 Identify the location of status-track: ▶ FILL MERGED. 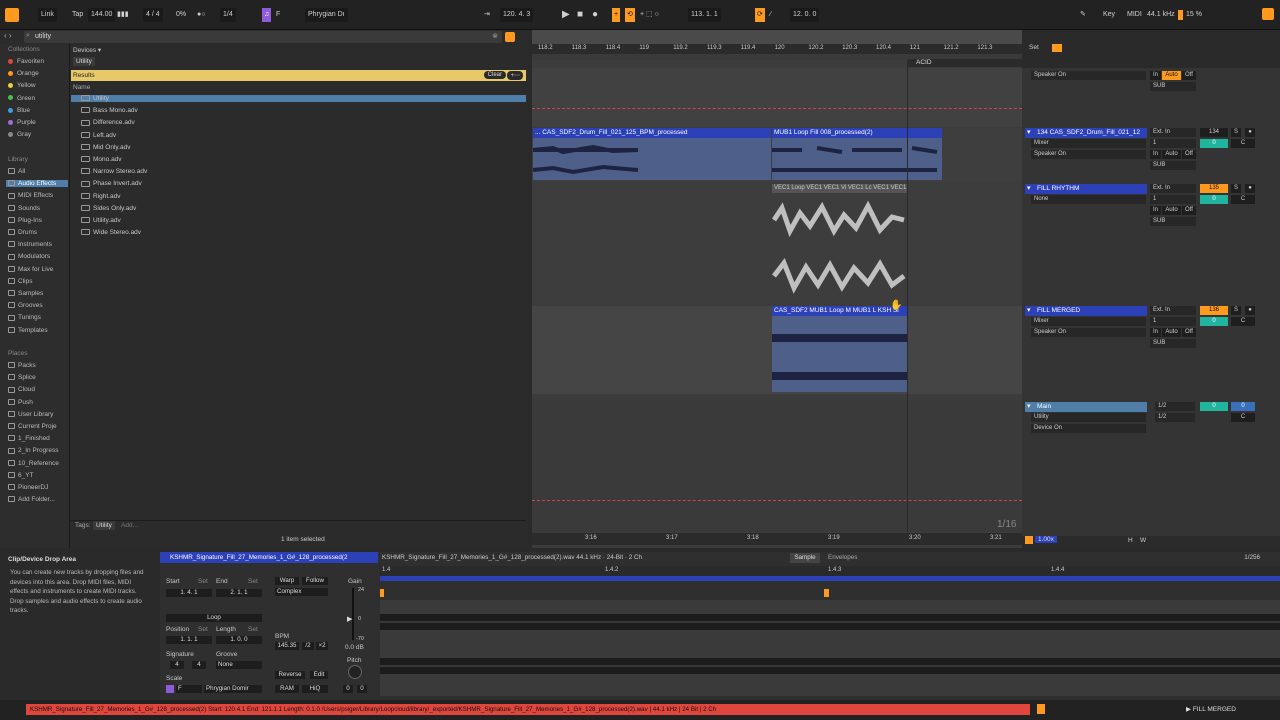
(1211, 709).